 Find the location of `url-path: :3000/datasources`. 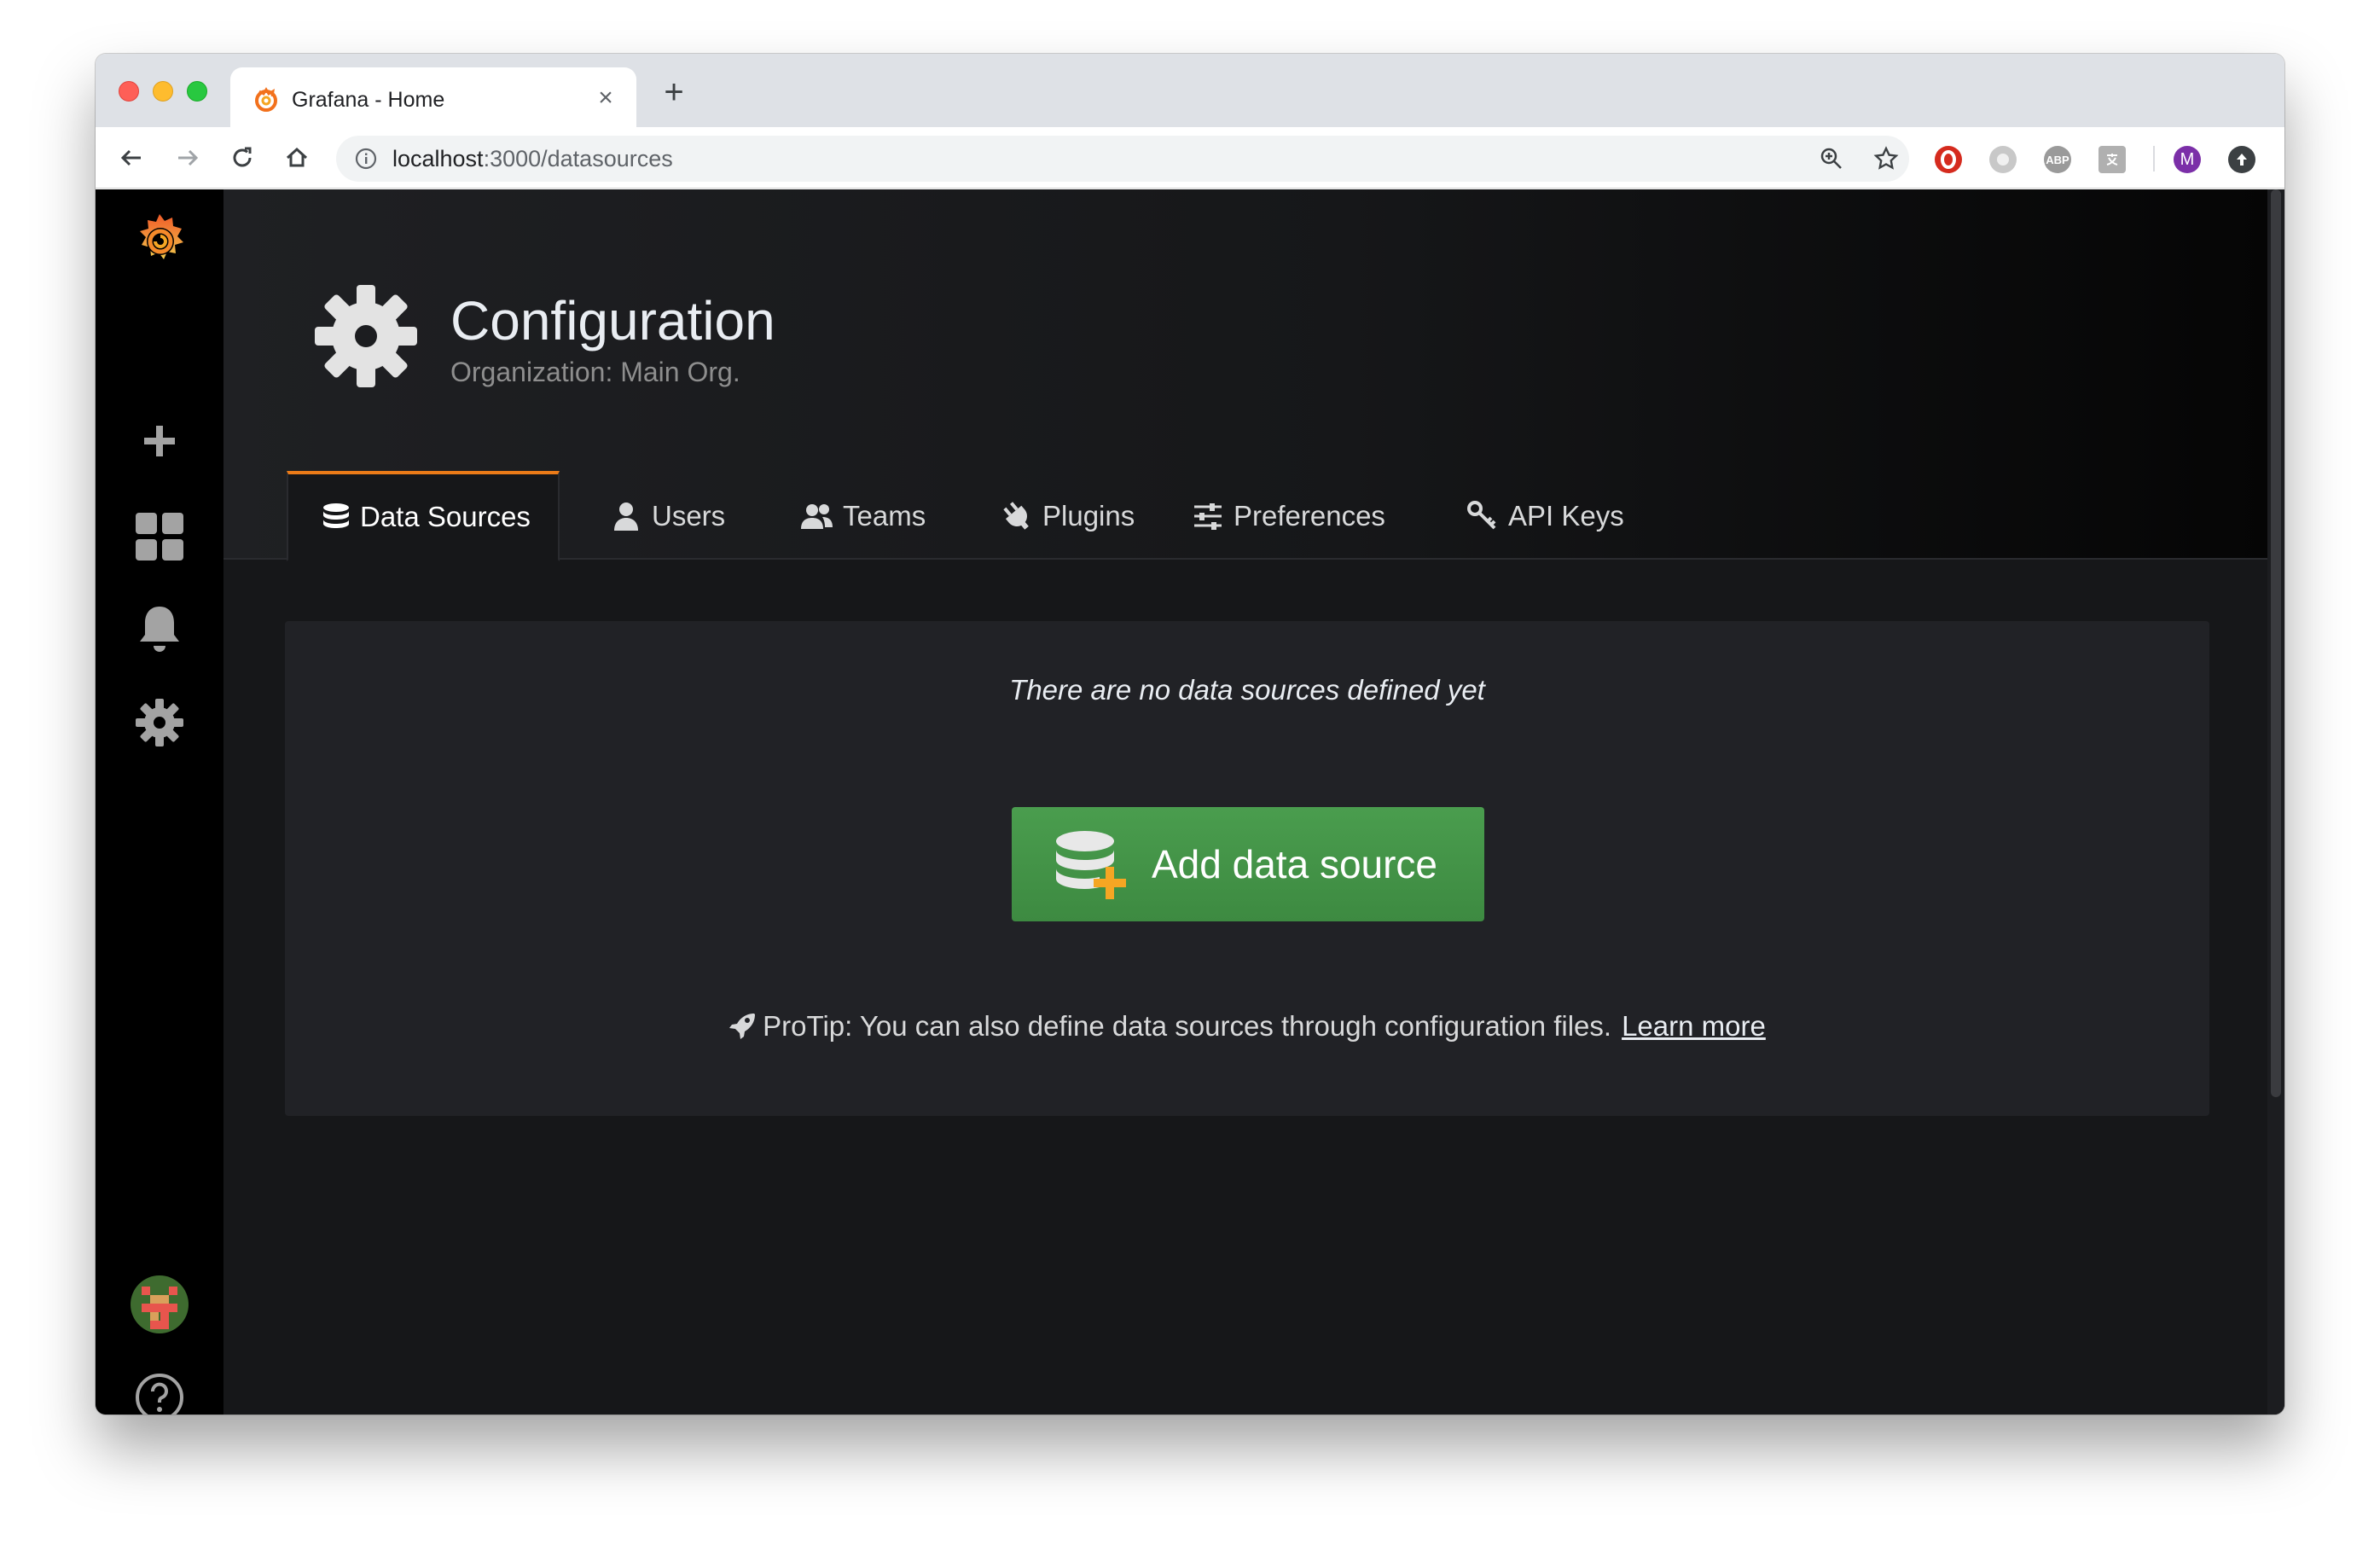

url-path: :3000/datasources is located at coordinates (578, 158).